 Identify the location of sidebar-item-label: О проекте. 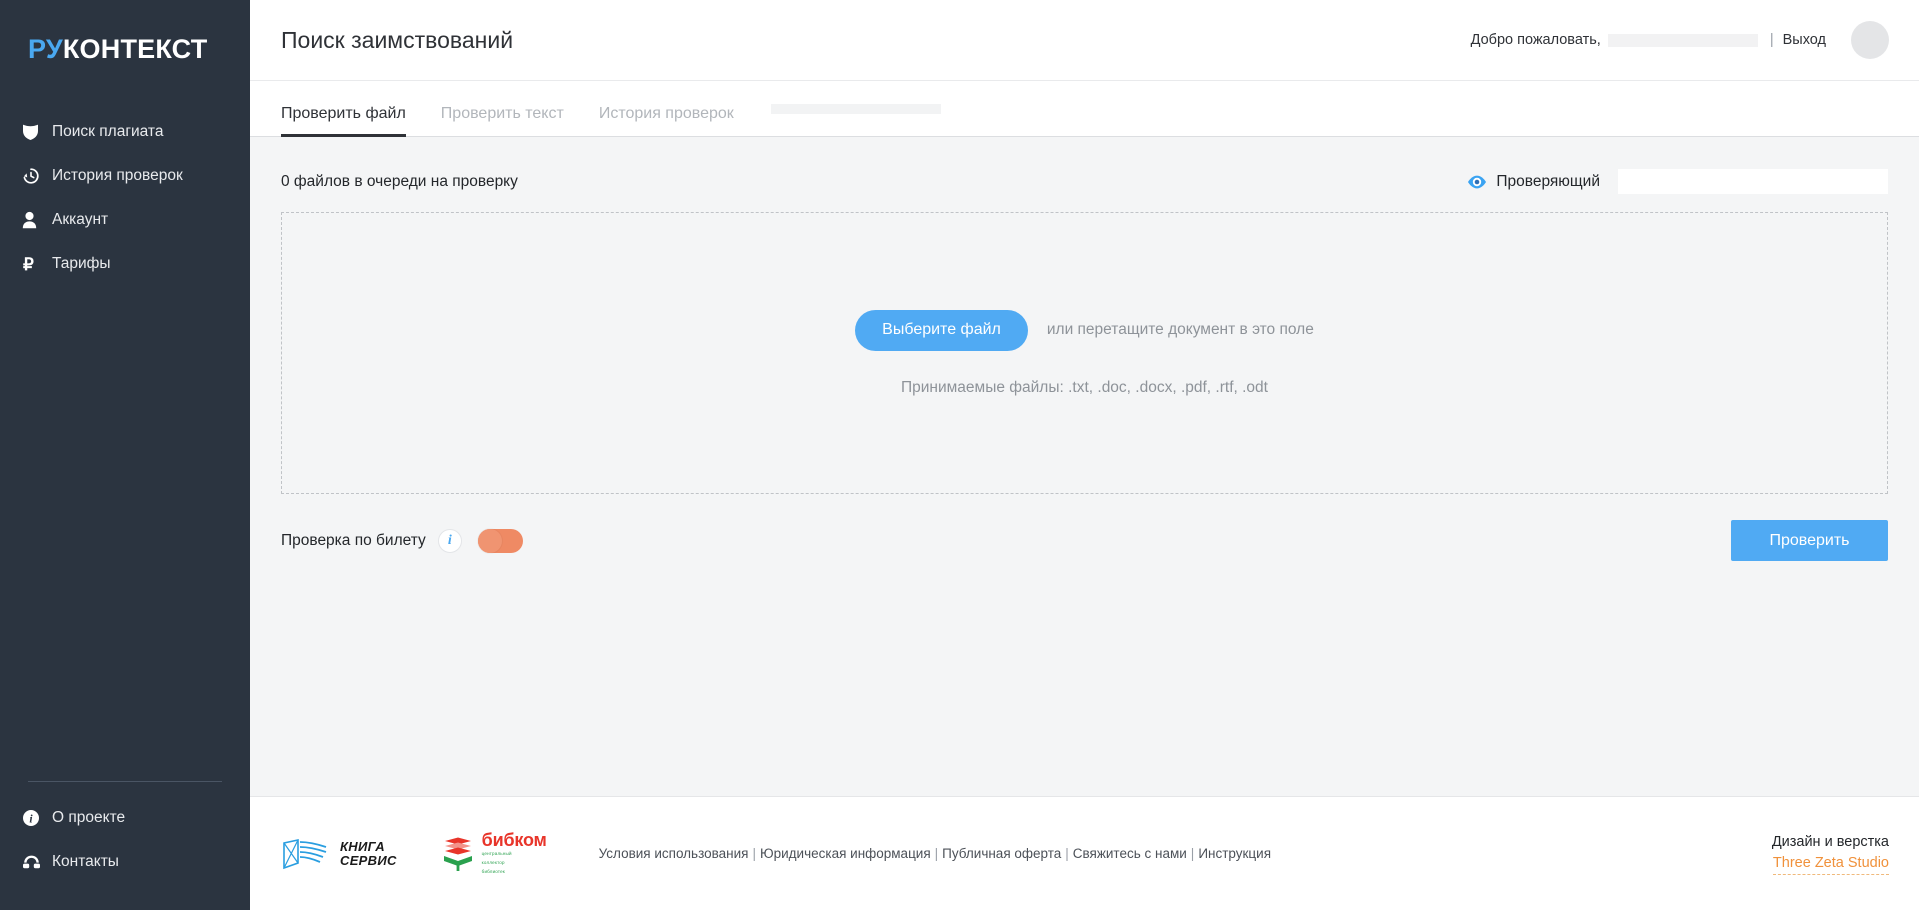
(89, 817).